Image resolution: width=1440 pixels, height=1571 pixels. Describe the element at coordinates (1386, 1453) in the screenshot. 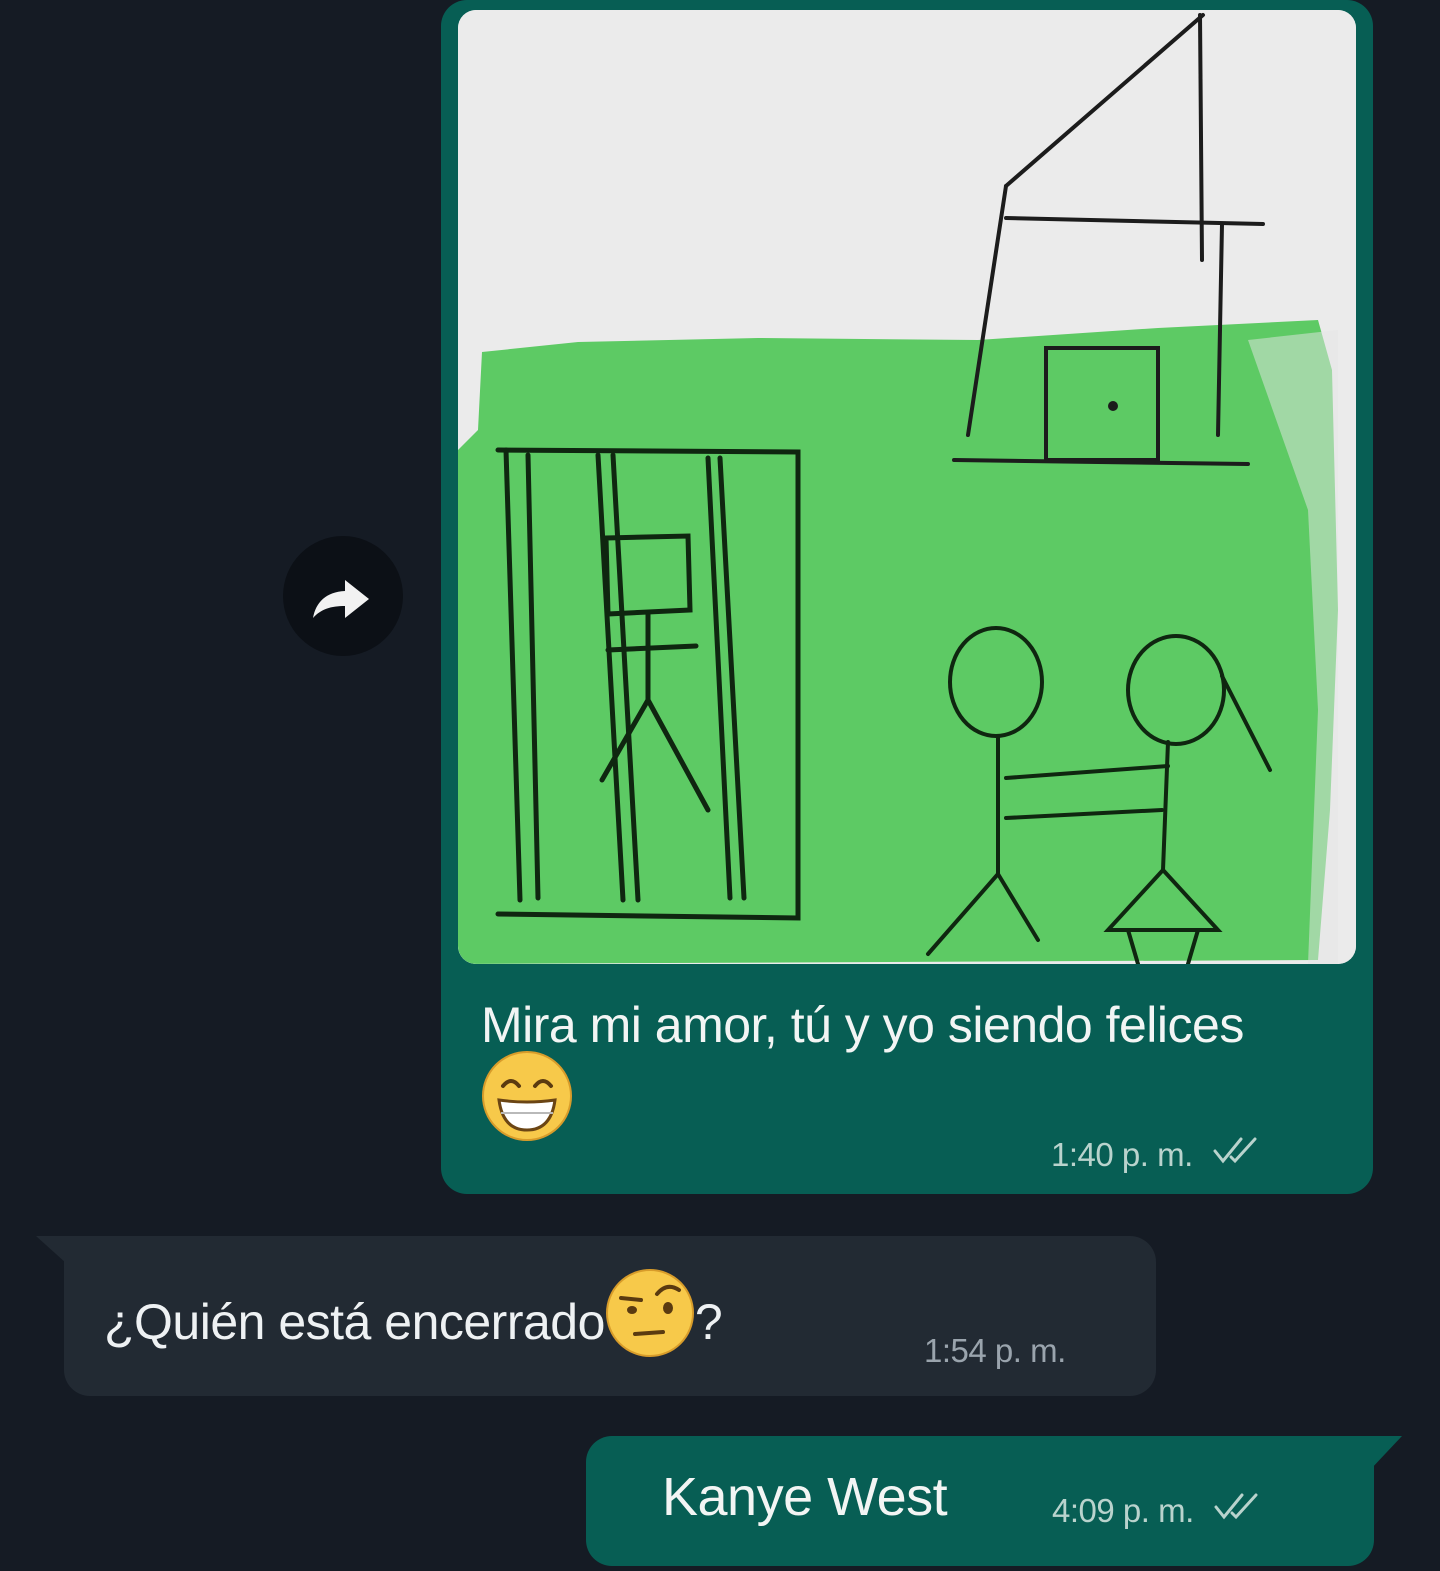

I see `outgoing-bubble-tail` at that location.